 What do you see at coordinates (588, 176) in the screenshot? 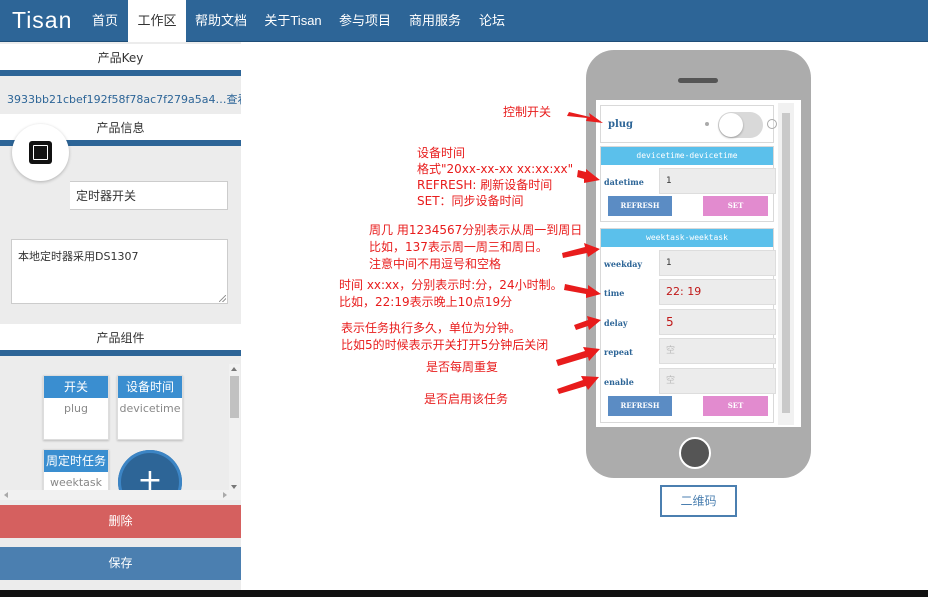
I see `arrow-datetime-icon` at bounding box center [588, 176].